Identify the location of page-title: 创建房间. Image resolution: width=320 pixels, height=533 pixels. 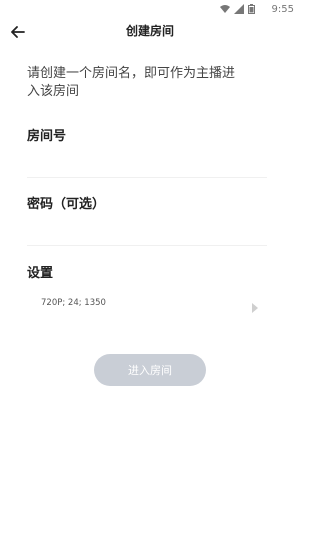
(149, 31).